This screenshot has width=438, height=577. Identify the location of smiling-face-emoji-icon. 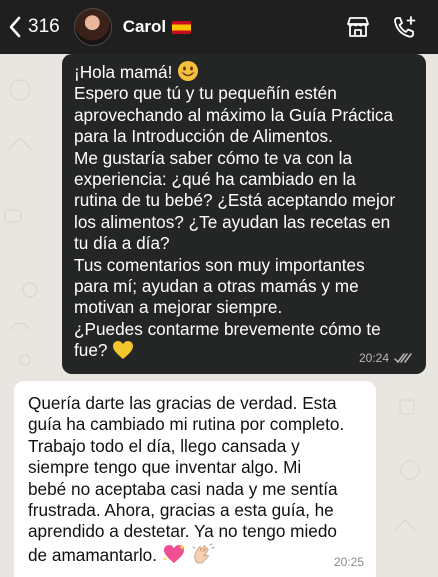
(188, 71).